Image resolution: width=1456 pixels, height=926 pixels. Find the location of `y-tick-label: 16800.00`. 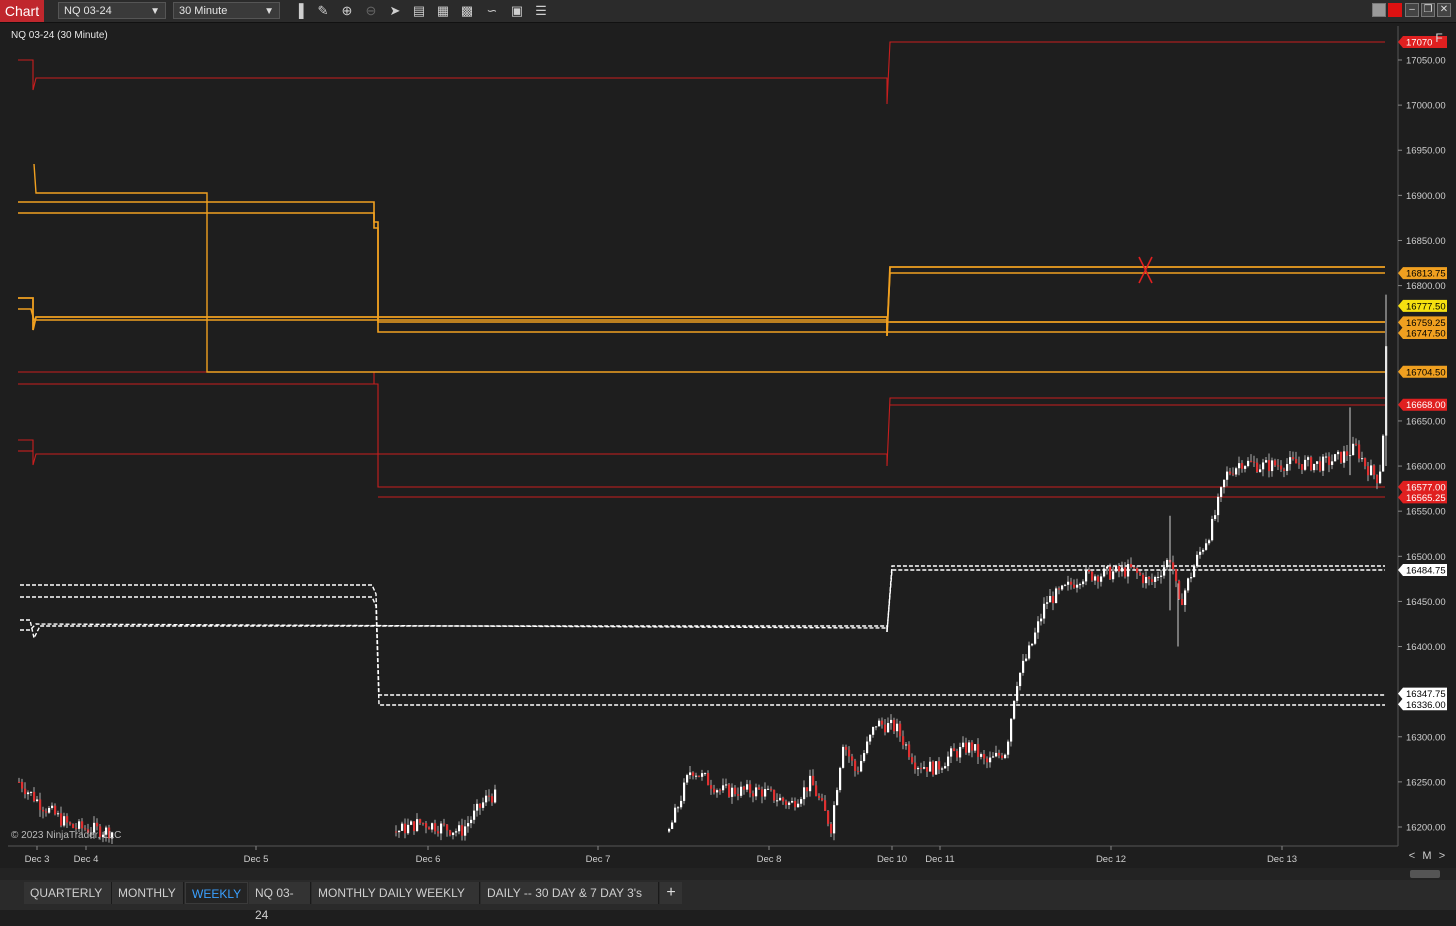

y-tick-label: 16800.00 is located at coordinates (1426, 286).